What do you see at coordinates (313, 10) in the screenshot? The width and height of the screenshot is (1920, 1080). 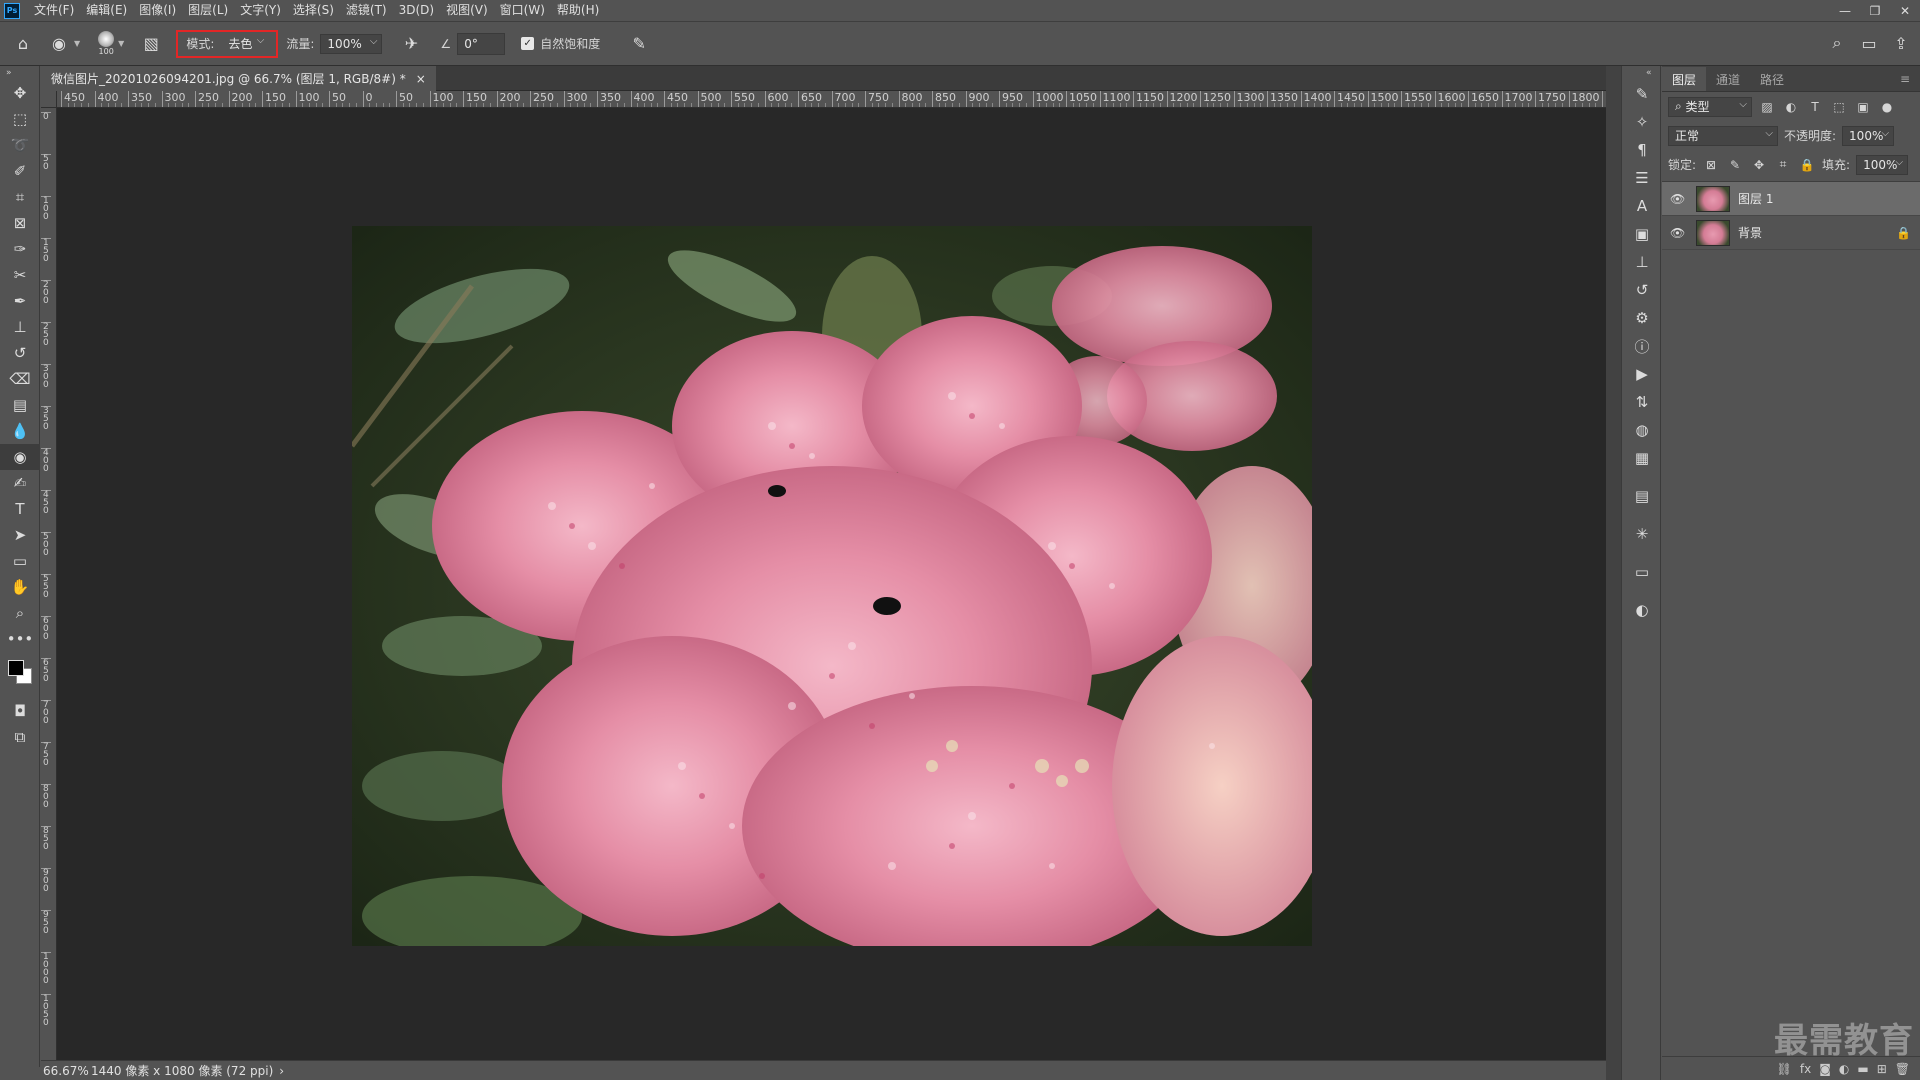 I see `menu-select: 选择(S)` at bounding box center [313, 10].